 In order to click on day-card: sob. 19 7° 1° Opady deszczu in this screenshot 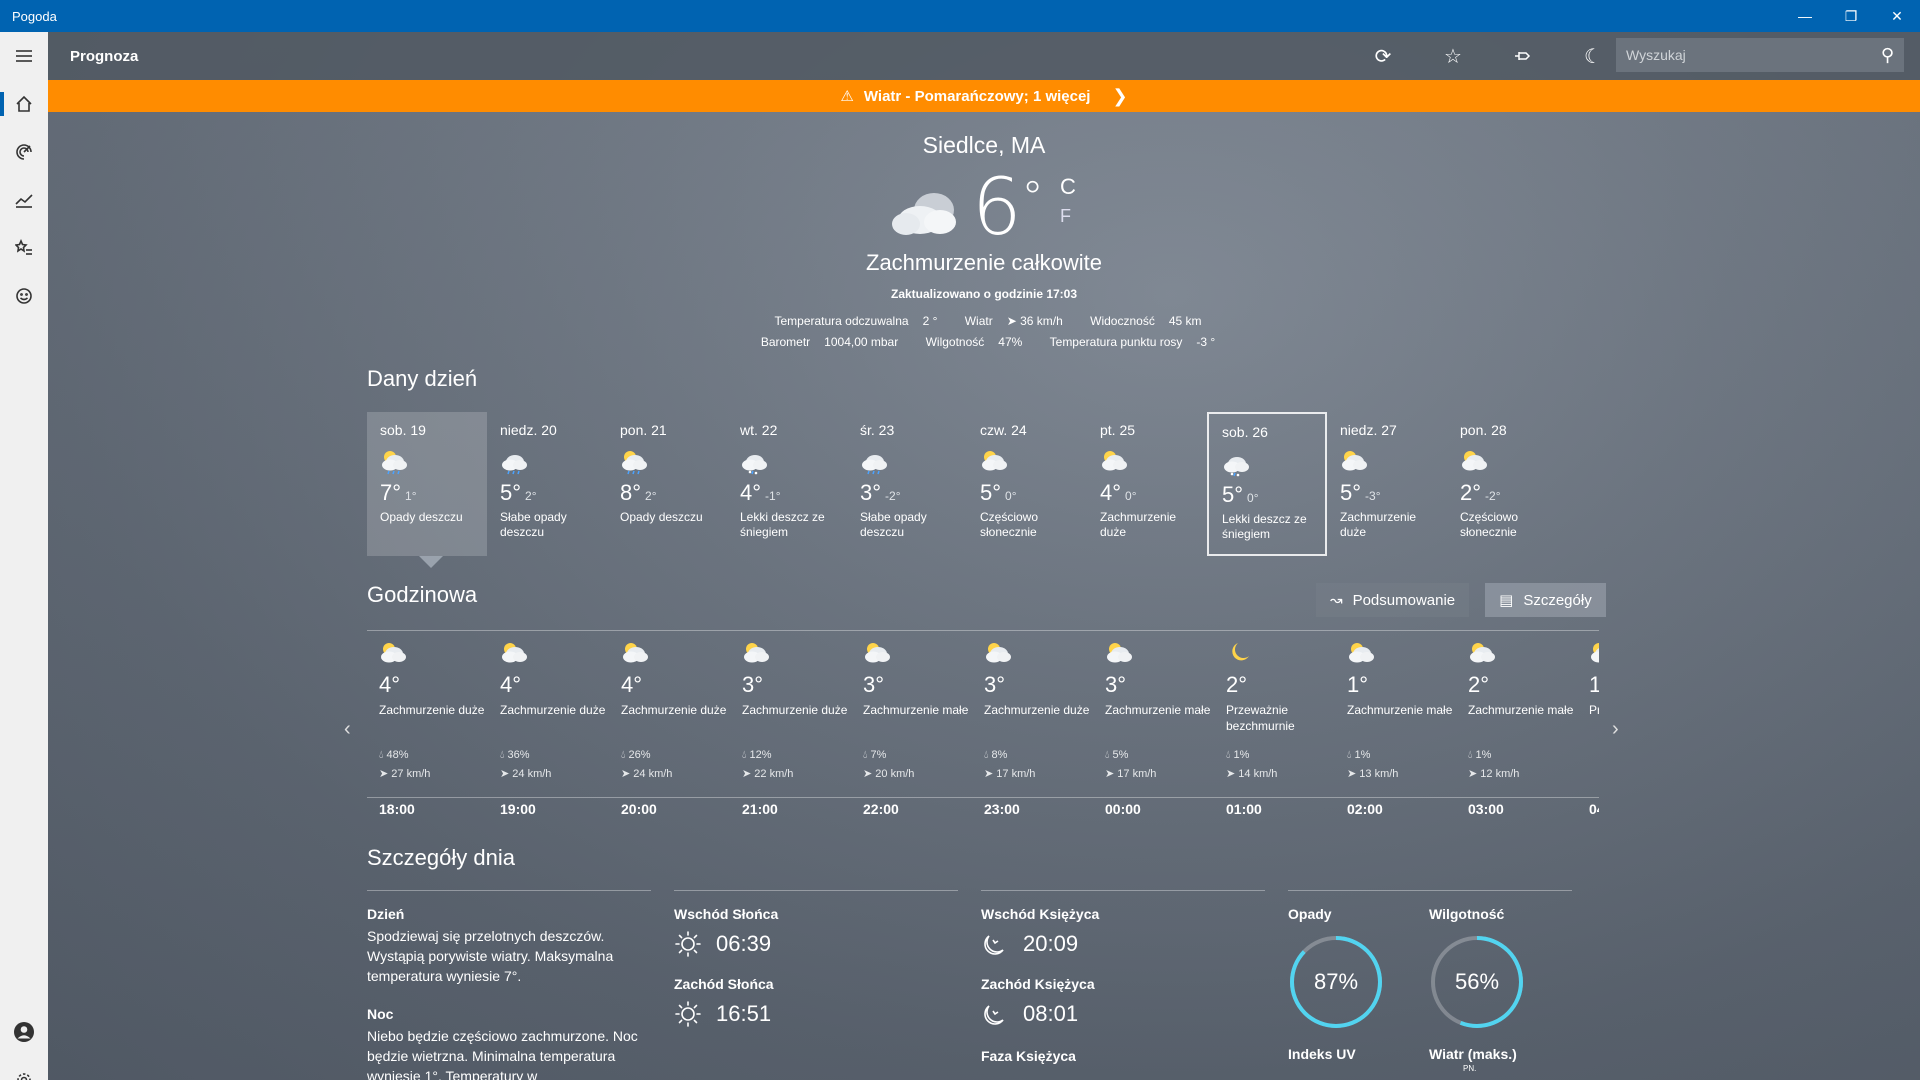, I will do `click(427, 490)`.